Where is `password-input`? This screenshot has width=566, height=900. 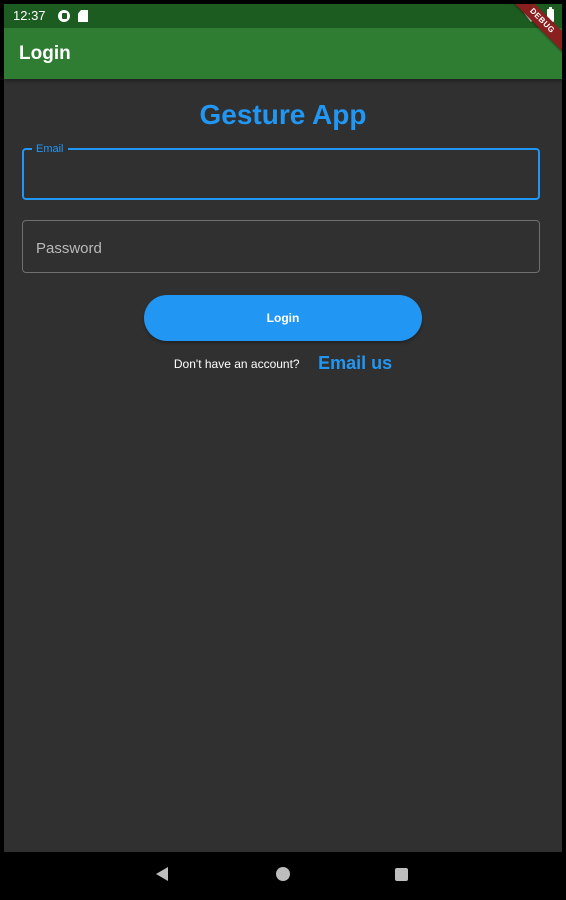
password-input is located at coordinates (281, 248).